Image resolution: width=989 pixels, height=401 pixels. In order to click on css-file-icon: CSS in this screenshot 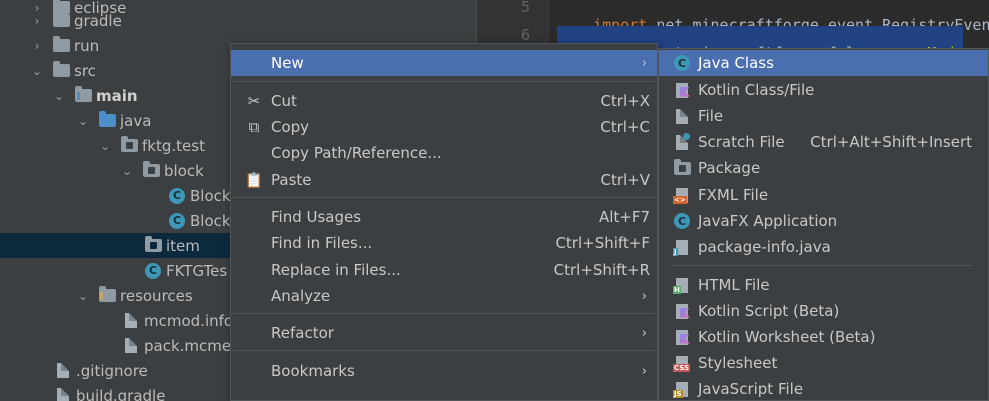, I will do `click(682, 363)`.